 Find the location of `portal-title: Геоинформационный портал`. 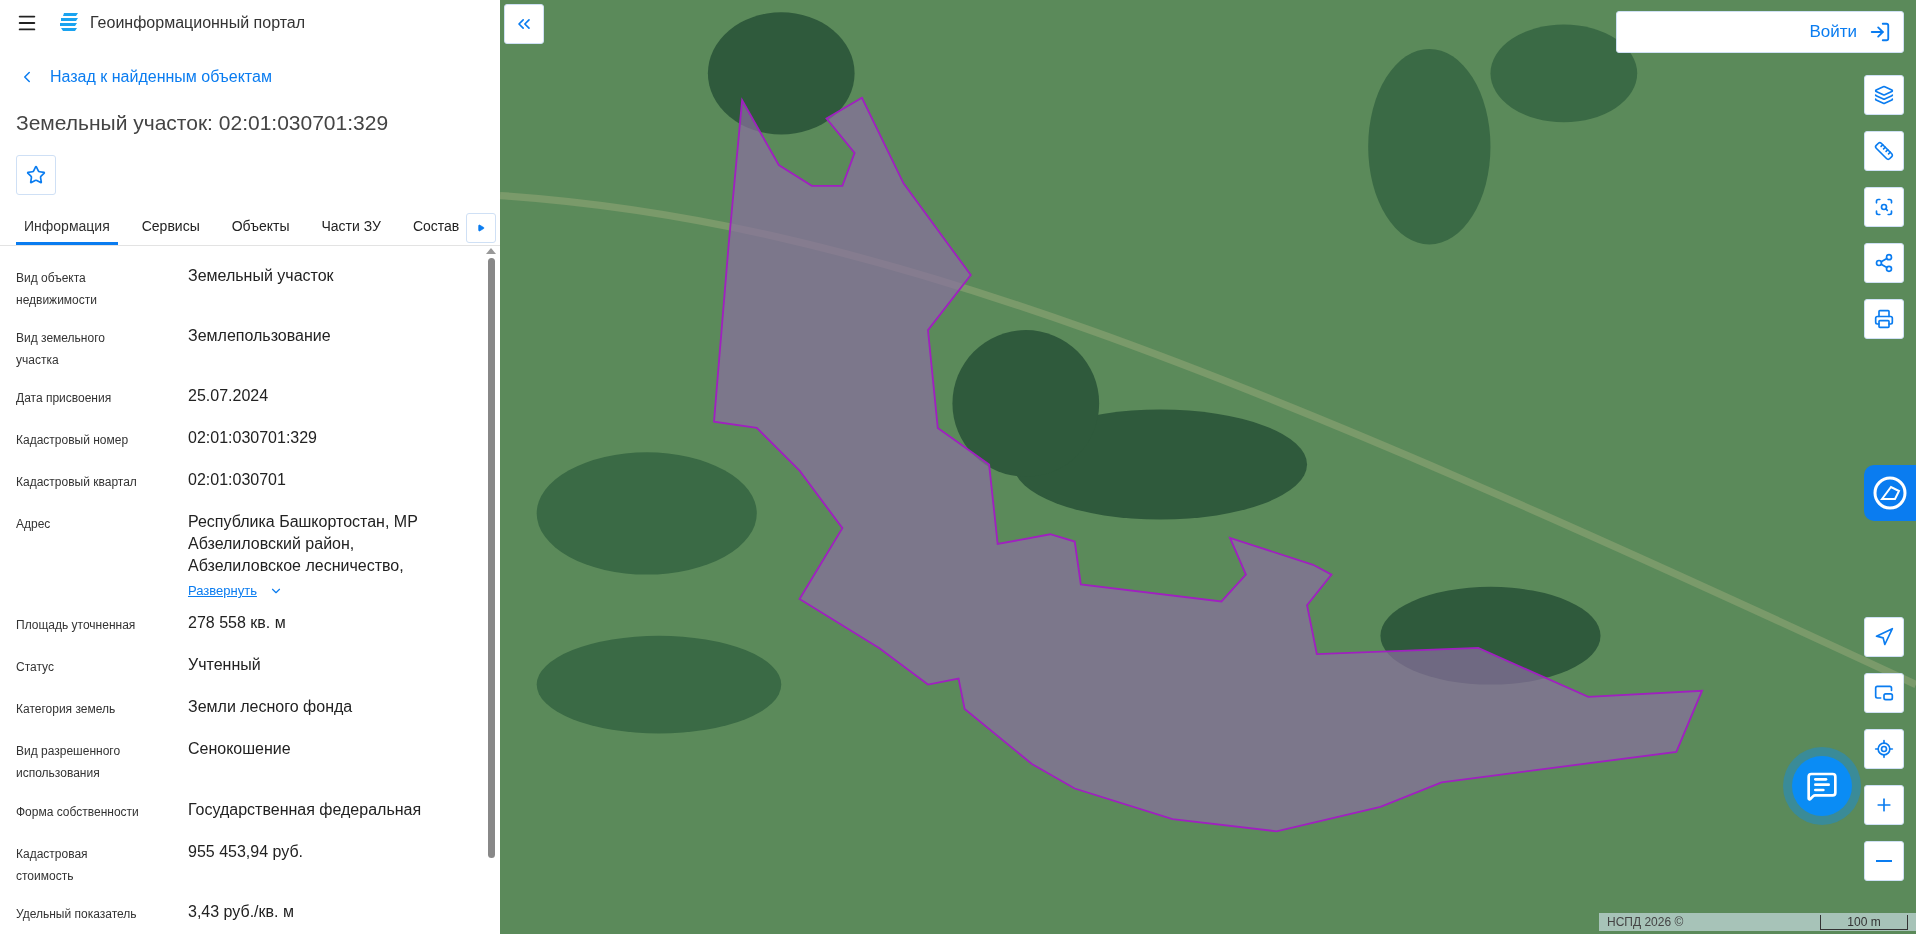

portal-title: Геоинформационный портал is located at coordinates (198, 22).